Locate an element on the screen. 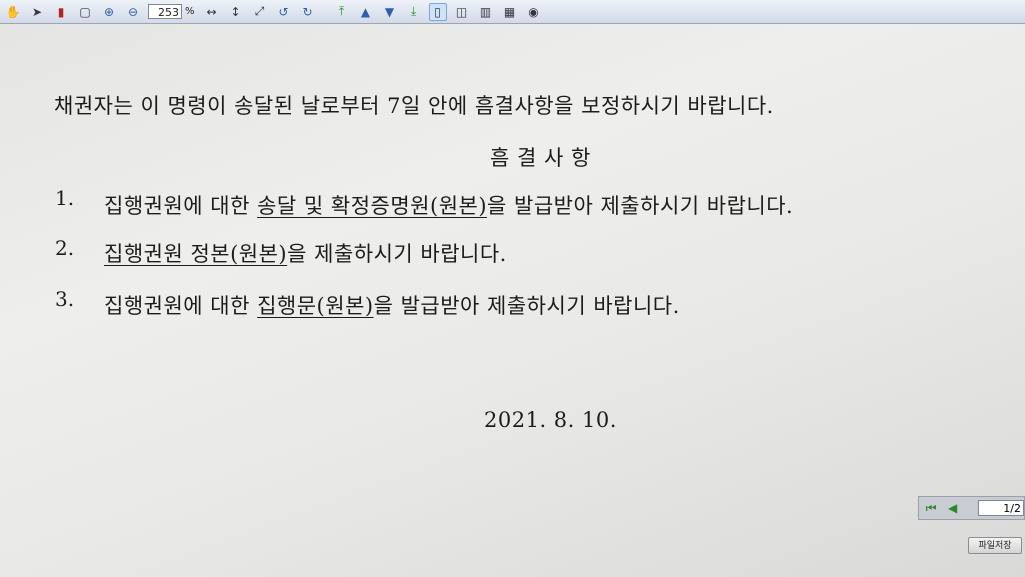 This screenshot has height=577, width=1025. prev-page-icon: ◀ is located at coordinates (952, 508).